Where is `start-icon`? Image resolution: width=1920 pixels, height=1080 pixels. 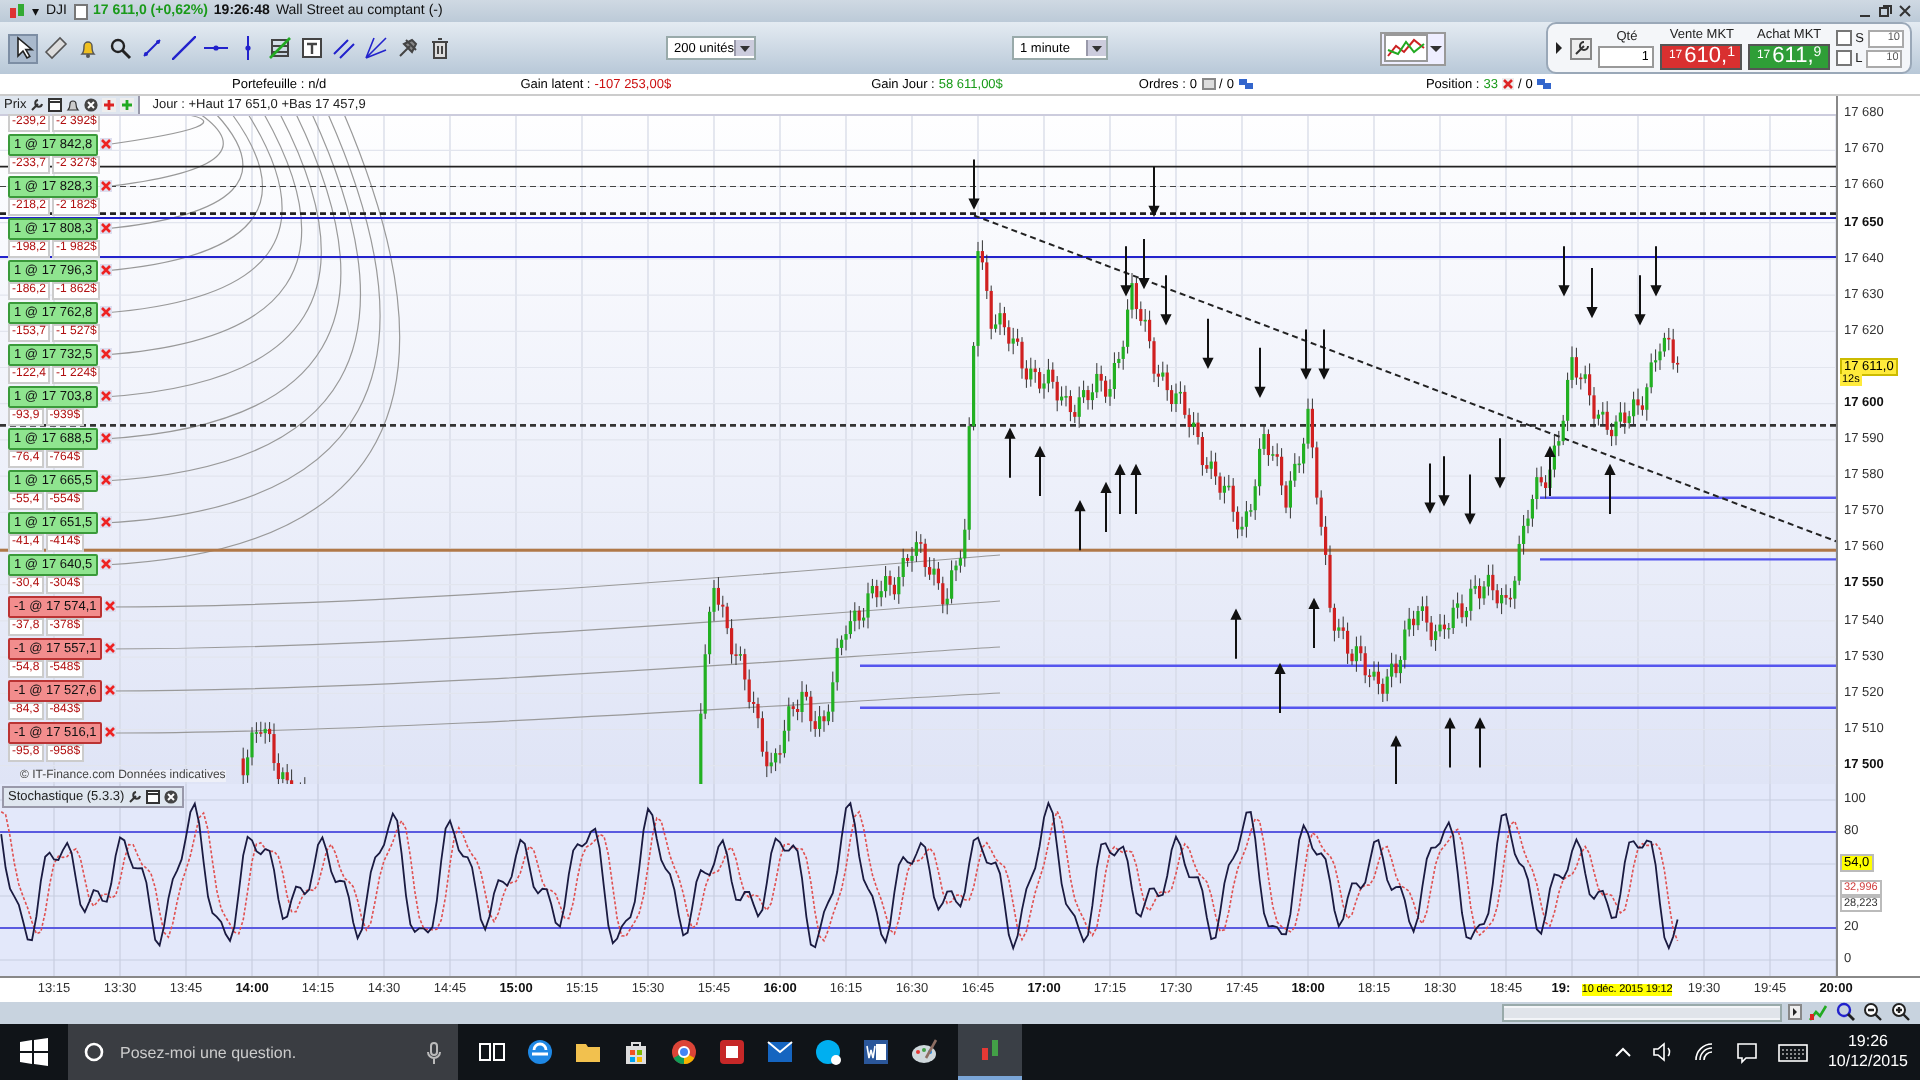 start-icon is located at coordinates (34, 1052).